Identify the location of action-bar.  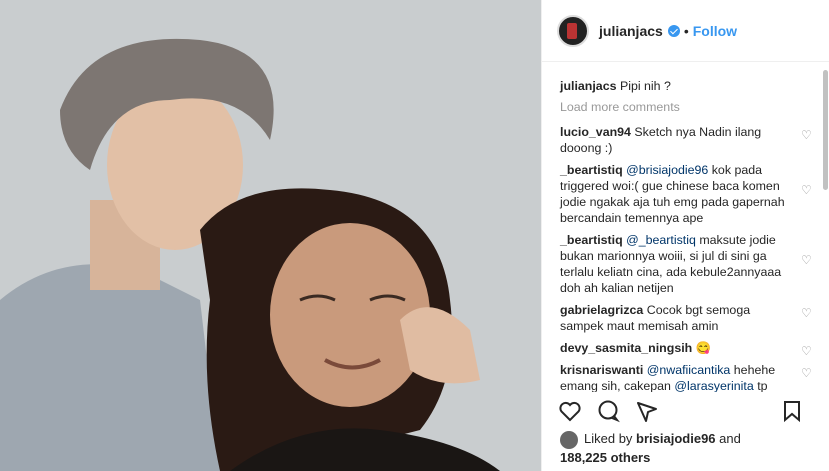
(688, 411).